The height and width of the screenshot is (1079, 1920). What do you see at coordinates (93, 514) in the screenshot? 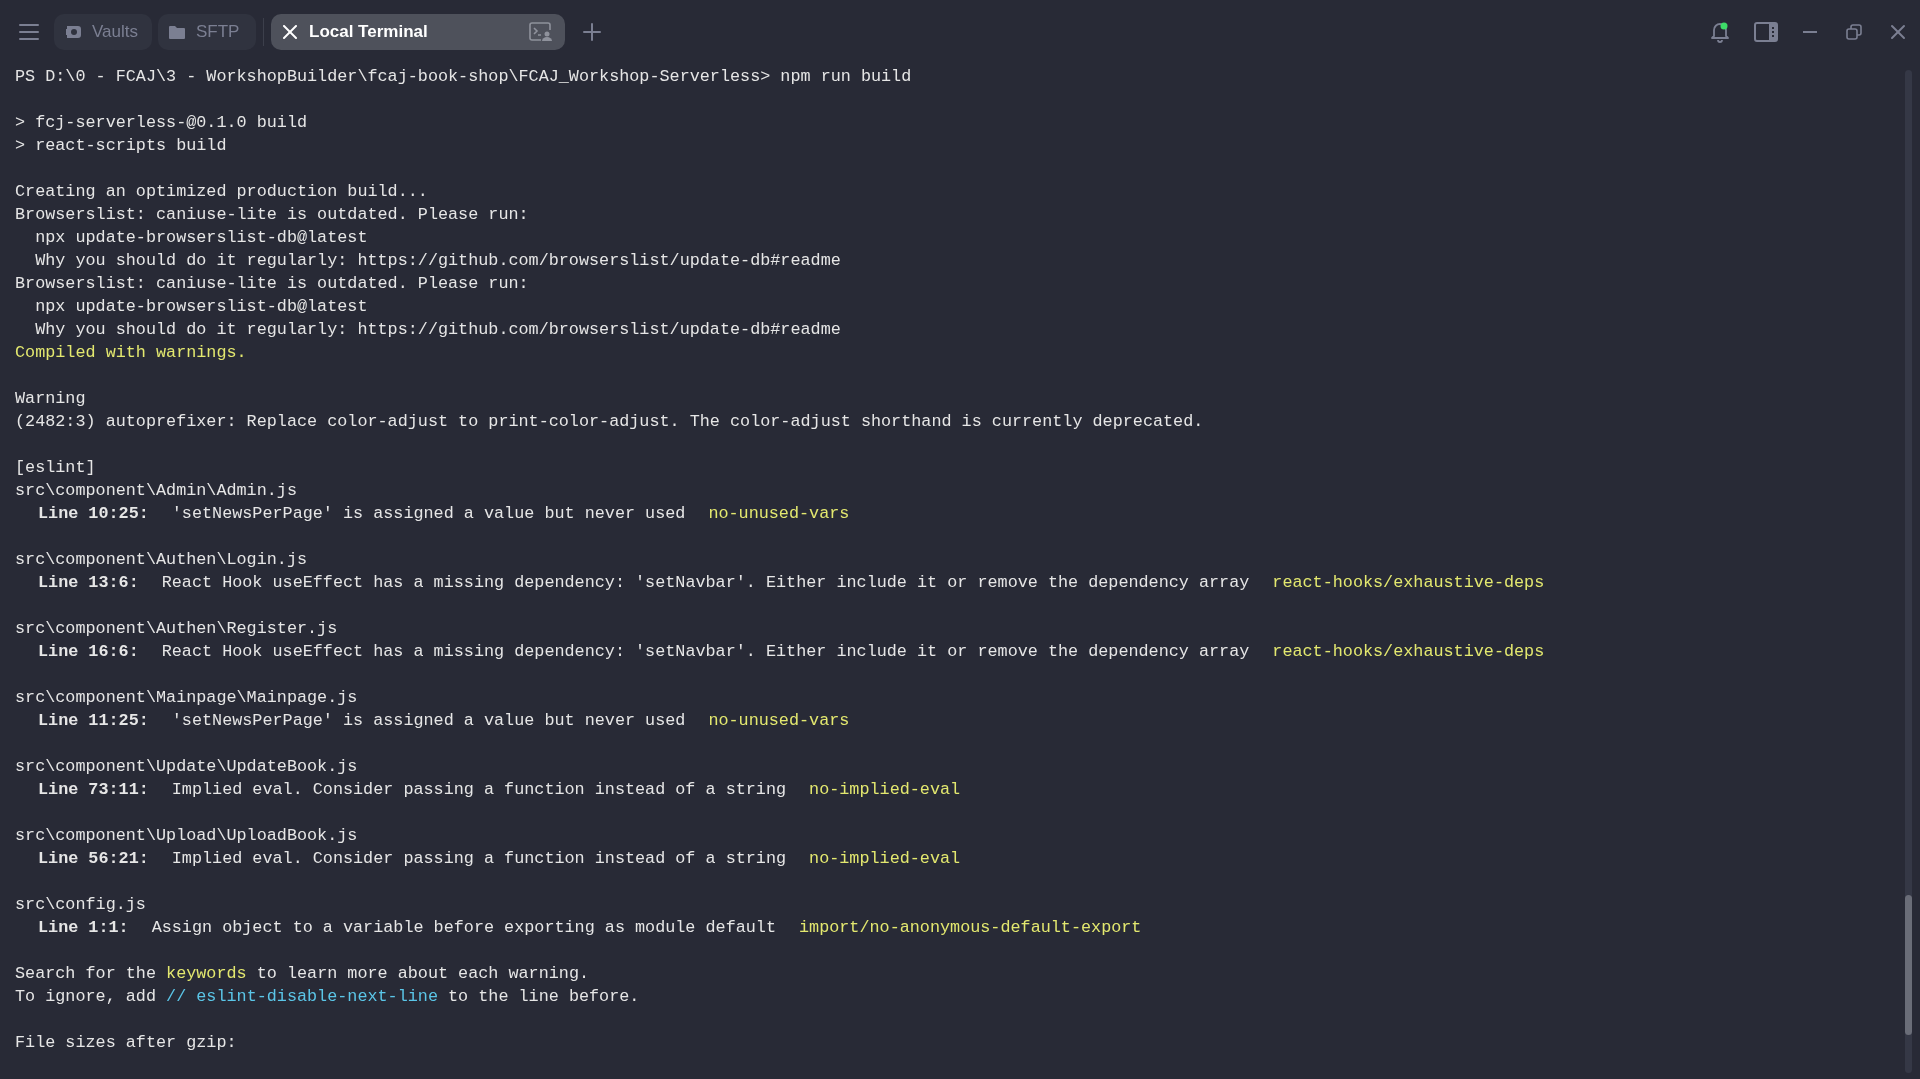
I see `line-location: Line 10:25:` at bounding box center [93, 514].